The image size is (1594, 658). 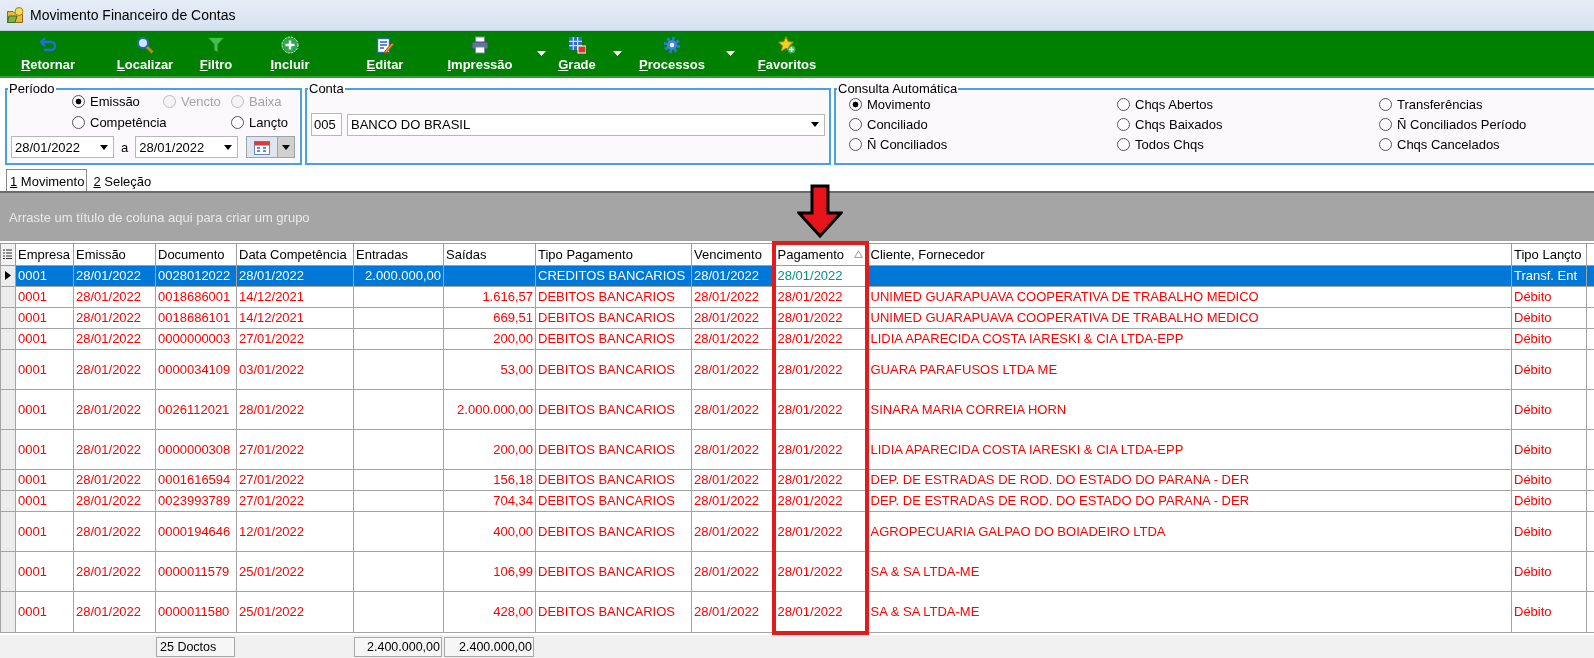 I want to click on column-header: Cliente, Fornecedor, so click(x=1189, y=254).